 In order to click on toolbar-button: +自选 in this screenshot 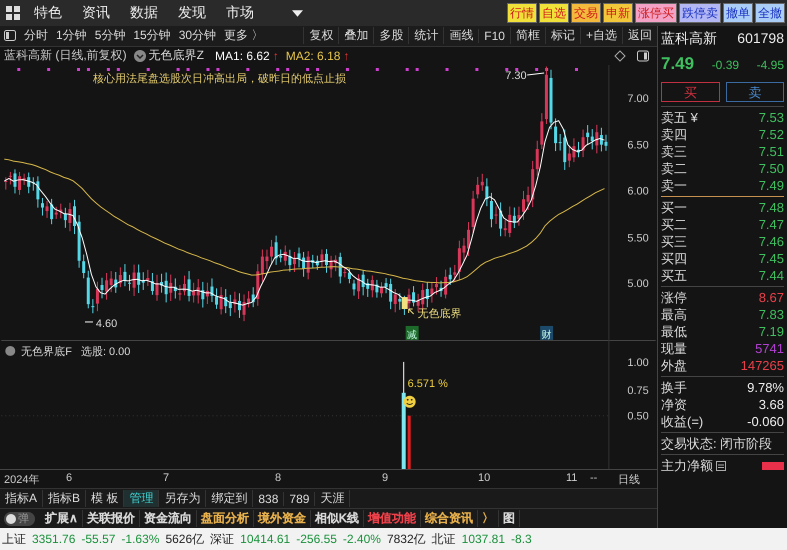, I will do `click(601, 35)`.